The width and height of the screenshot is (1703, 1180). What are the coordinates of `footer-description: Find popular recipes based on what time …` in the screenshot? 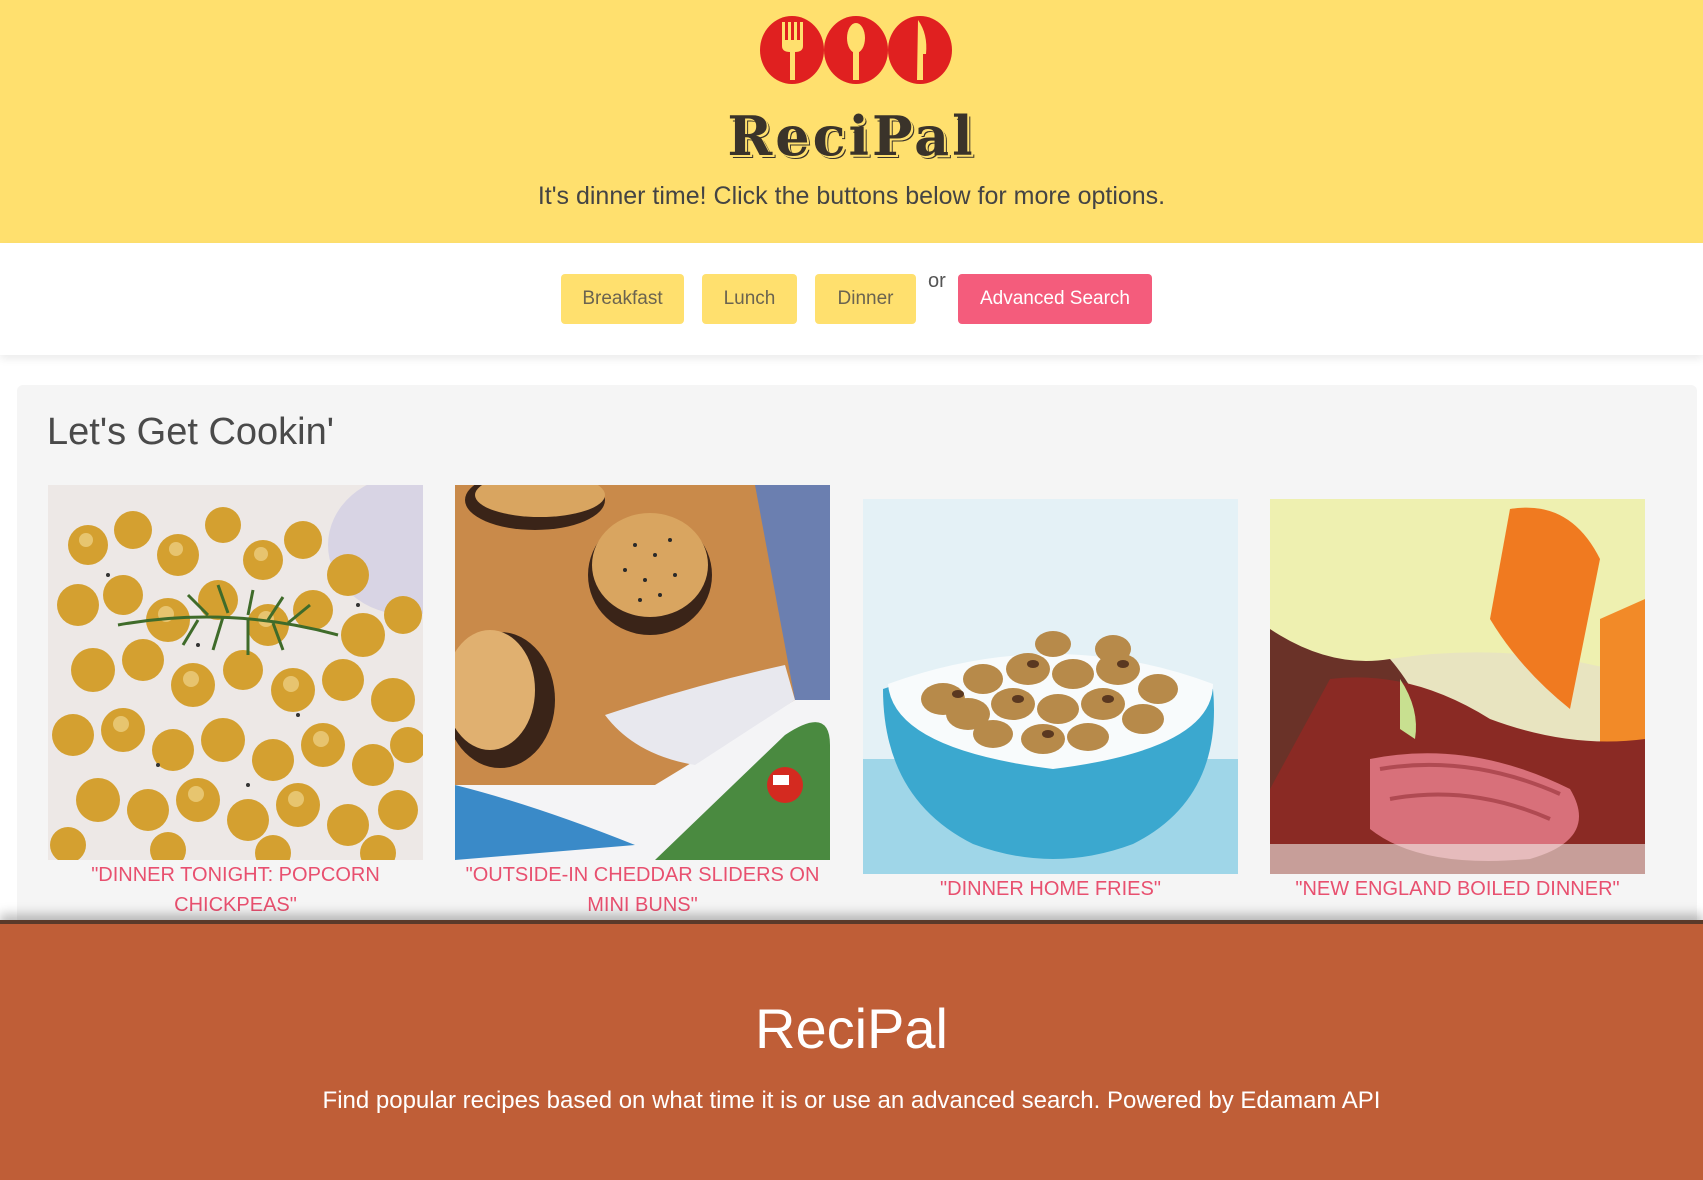 It's located at (851, 1100).